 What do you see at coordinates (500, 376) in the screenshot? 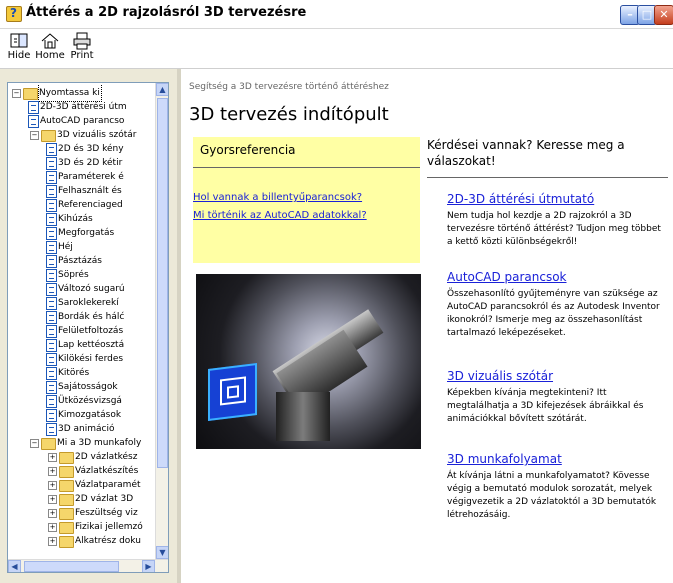
I see `section-link-visual-dictionary: 3D vizuális szótár` at bounding box center [500, 376].